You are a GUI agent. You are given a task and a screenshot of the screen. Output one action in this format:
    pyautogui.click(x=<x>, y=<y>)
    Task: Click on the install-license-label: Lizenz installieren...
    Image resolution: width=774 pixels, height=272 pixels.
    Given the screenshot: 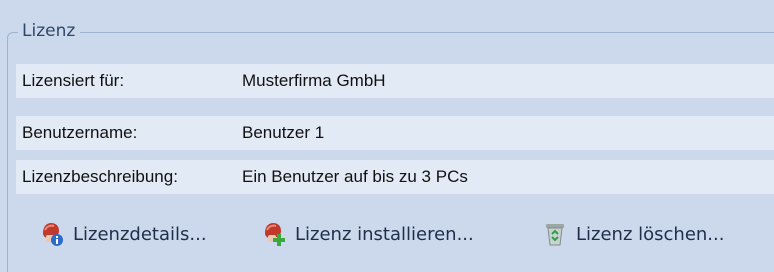 What is the action you would take?
    pyautogui.click(x=384, y=234)
    